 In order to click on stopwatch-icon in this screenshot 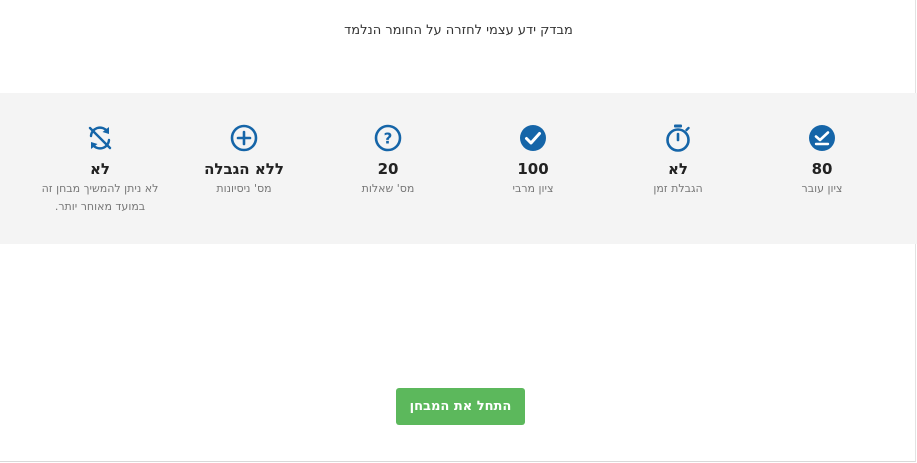, I will do `click(678, 138)`.